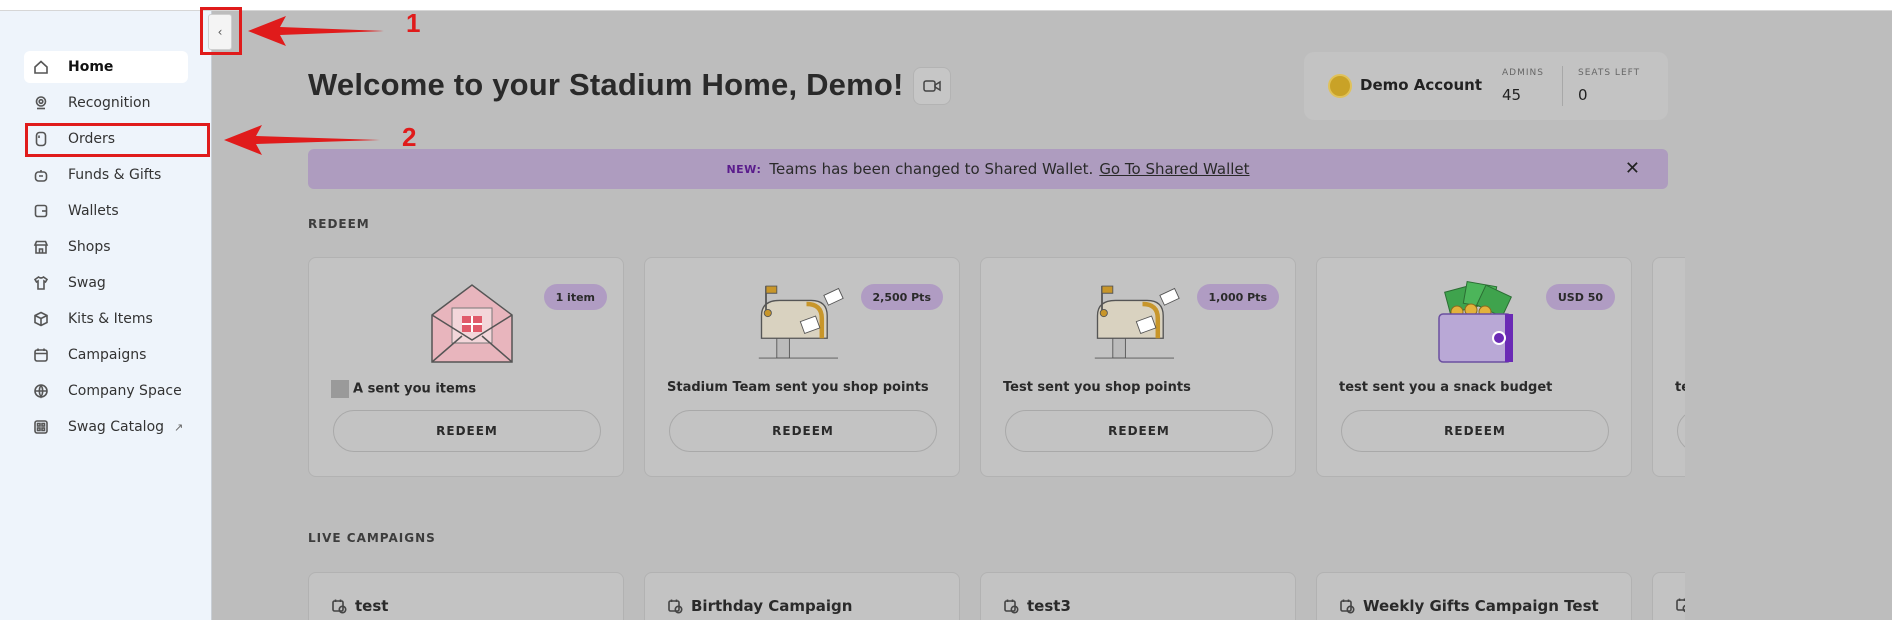  Describe the element at coordinates (41, 211) in the screenshot. I see `wallet-icon` at that location.